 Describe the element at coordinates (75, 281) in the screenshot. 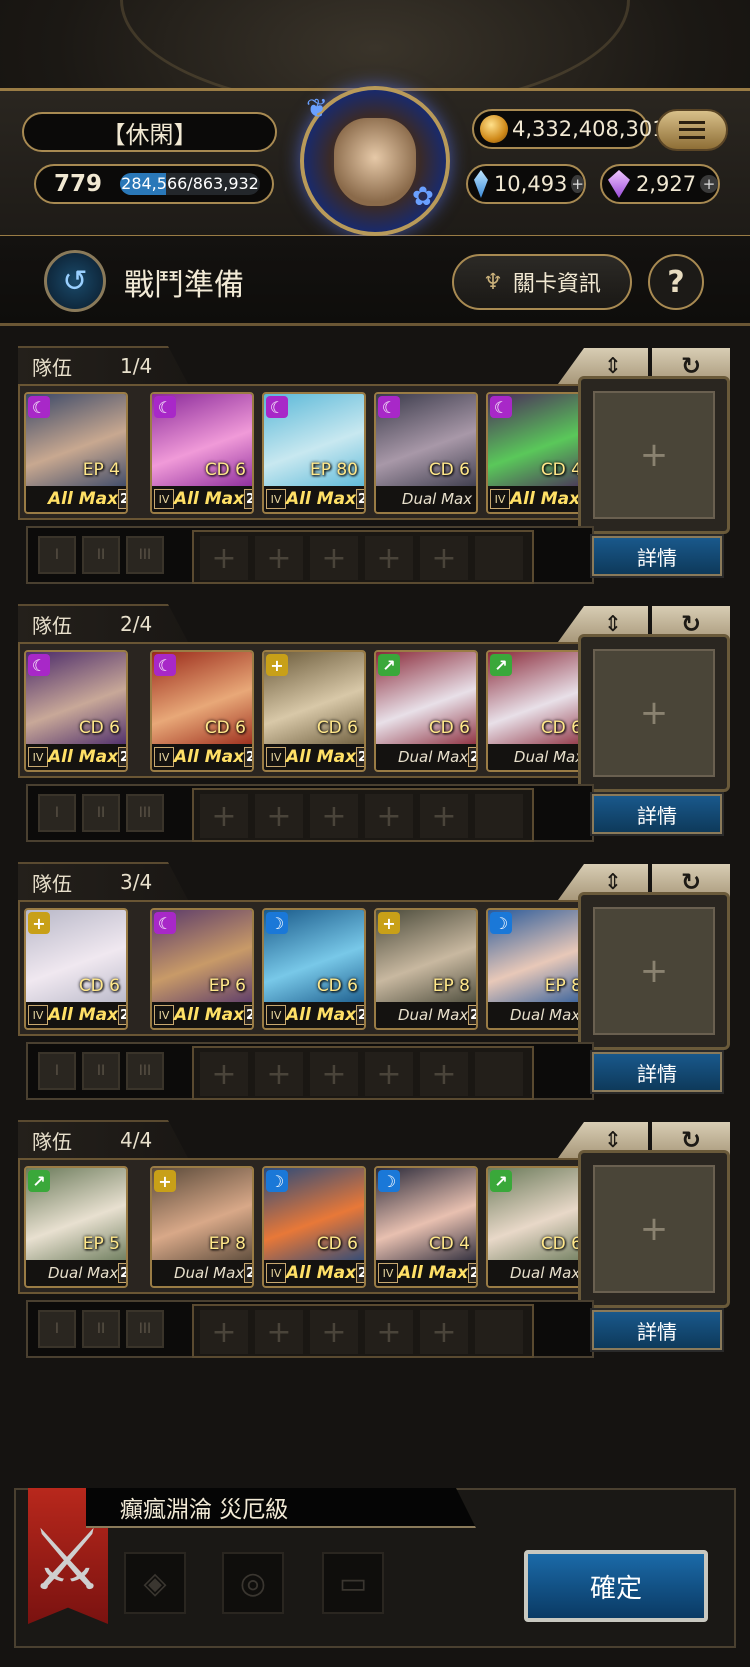

I see `back-button: ↺` at that location.